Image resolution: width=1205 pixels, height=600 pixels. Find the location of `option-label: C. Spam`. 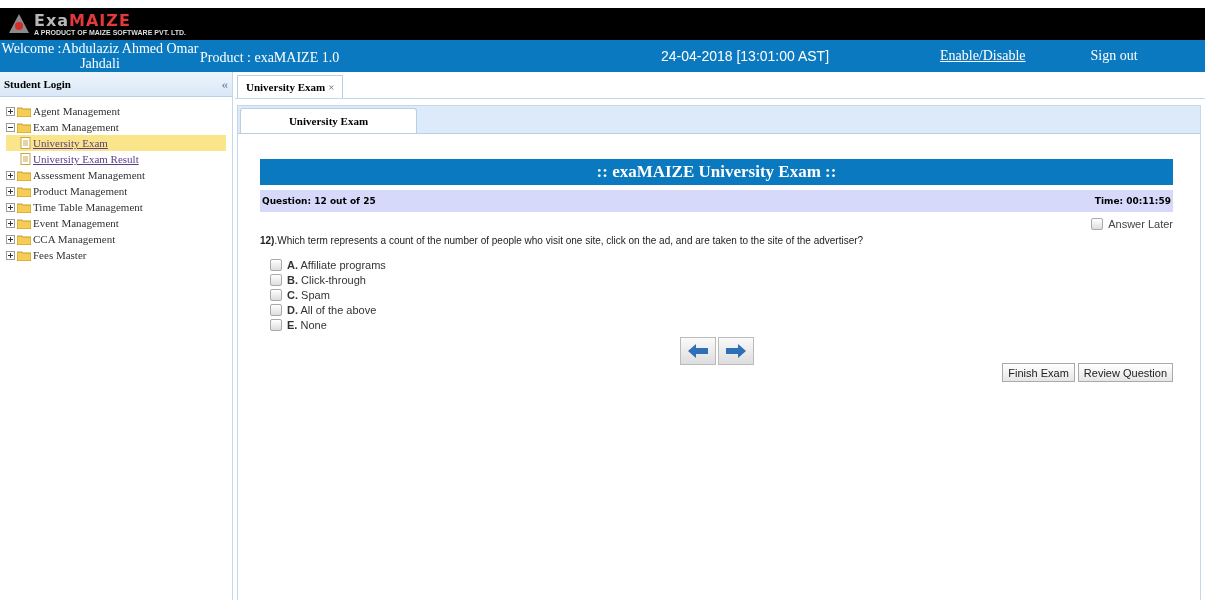

option-label: C. Spam is located at coordinates (308, 295).